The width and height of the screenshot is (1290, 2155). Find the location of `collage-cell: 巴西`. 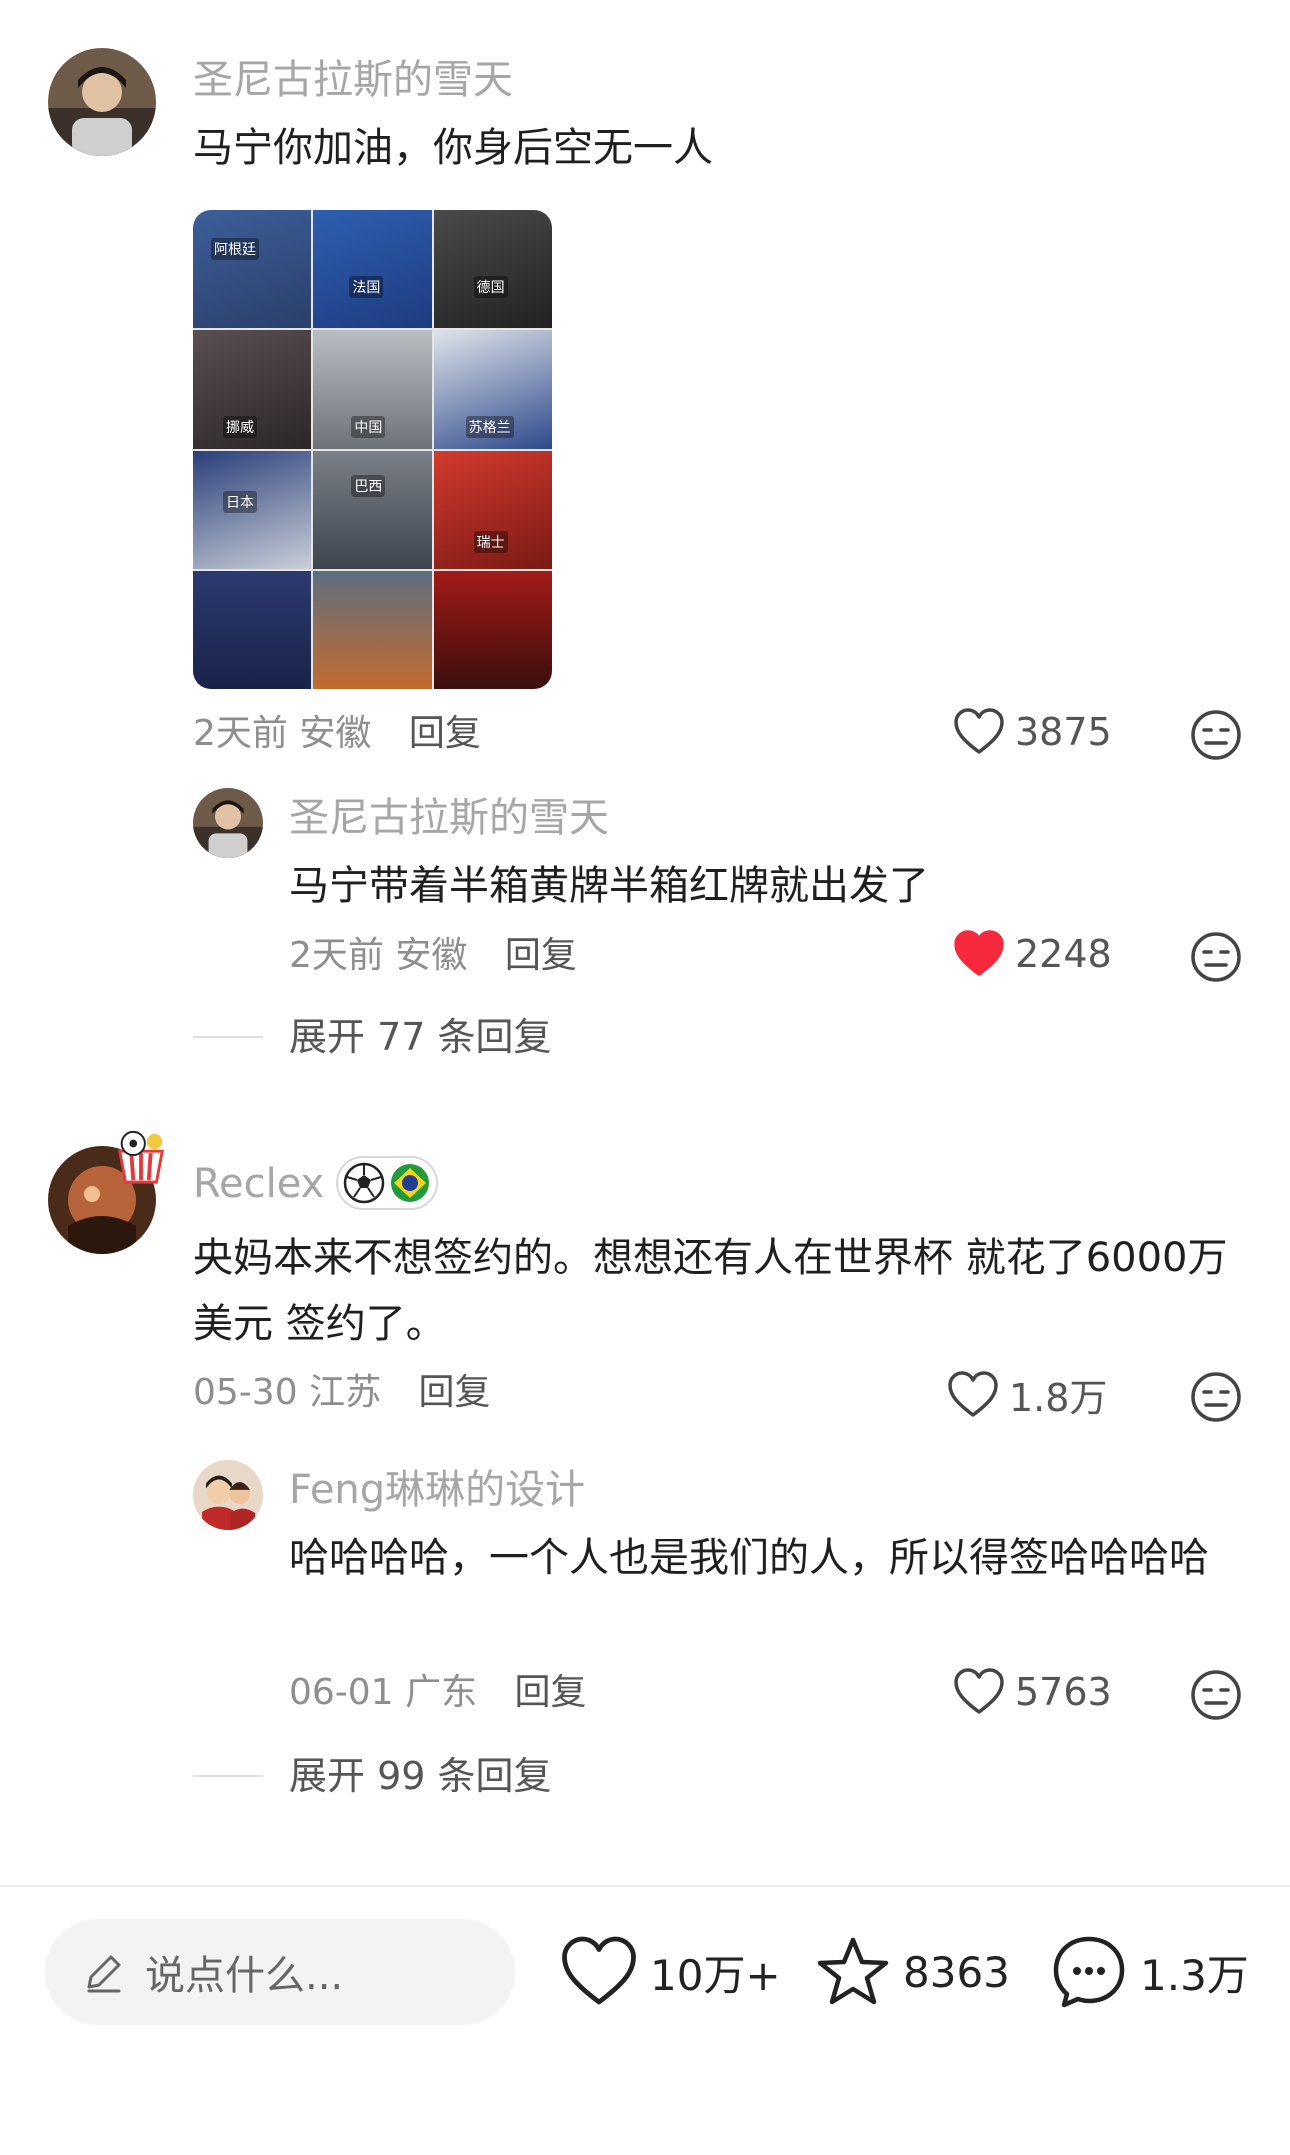

collage-cell: 巴西 is located at coordinates (372, 509).